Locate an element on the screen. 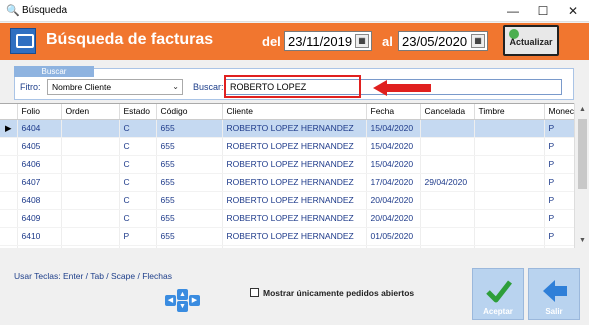 Image resolution: width=589 pixels, height=325 pixels. arrow-up-icon: ▲ is located at coordinates (182, 294).